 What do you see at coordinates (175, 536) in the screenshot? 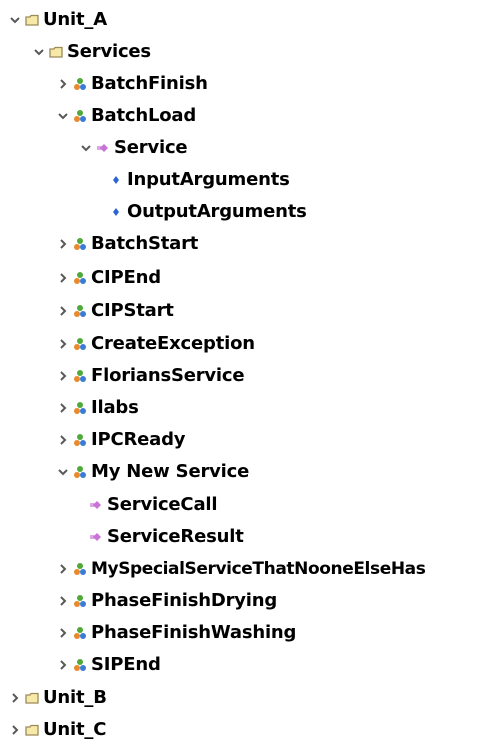
I see `tree-node-label: ServiceResult` at bounding box center [175, 536].